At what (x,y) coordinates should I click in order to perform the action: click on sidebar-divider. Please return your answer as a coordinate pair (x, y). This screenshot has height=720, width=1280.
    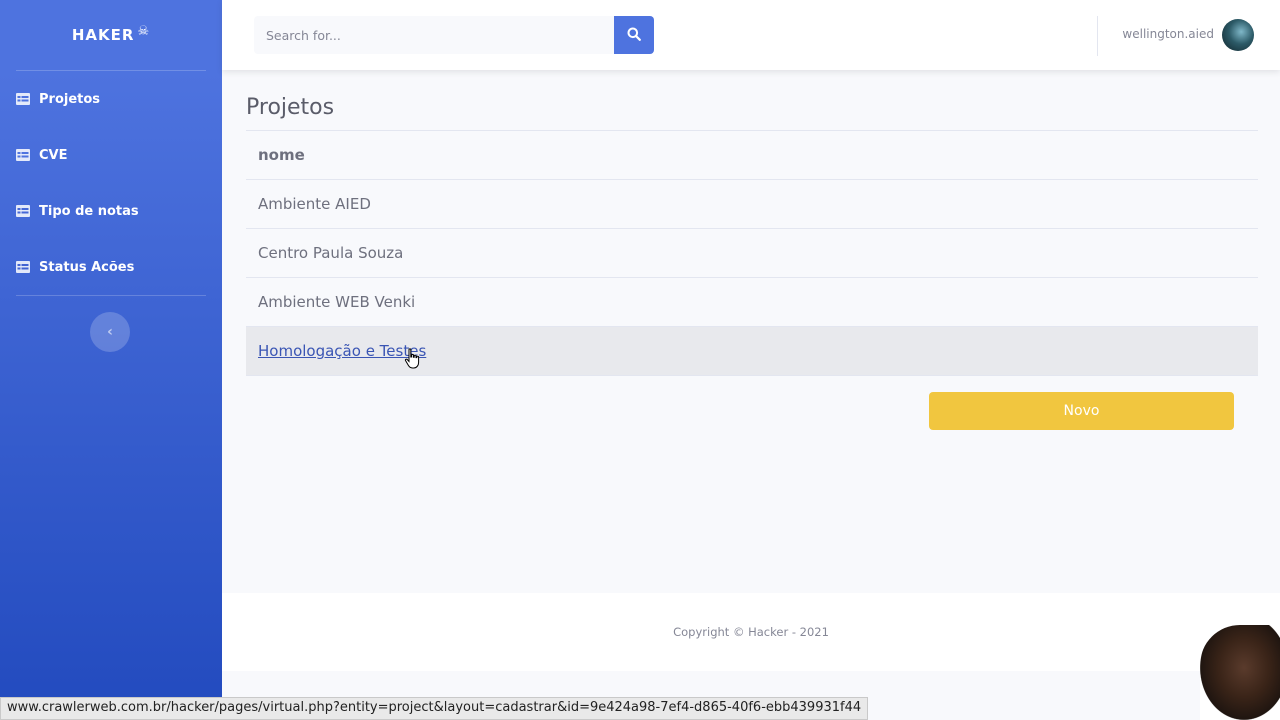
    Looking at the image, I should click on (111, 295).